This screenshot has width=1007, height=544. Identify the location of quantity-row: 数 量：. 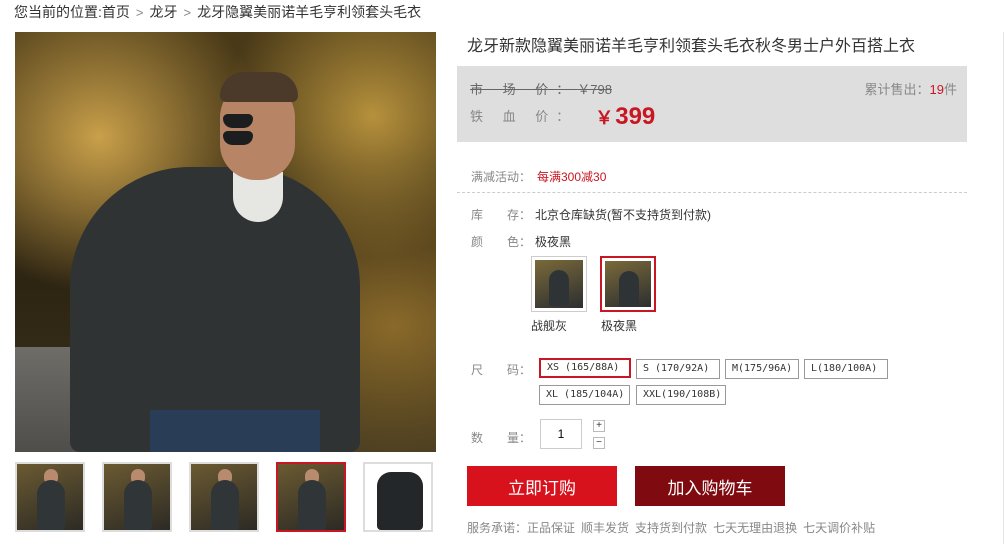
(503, 437).